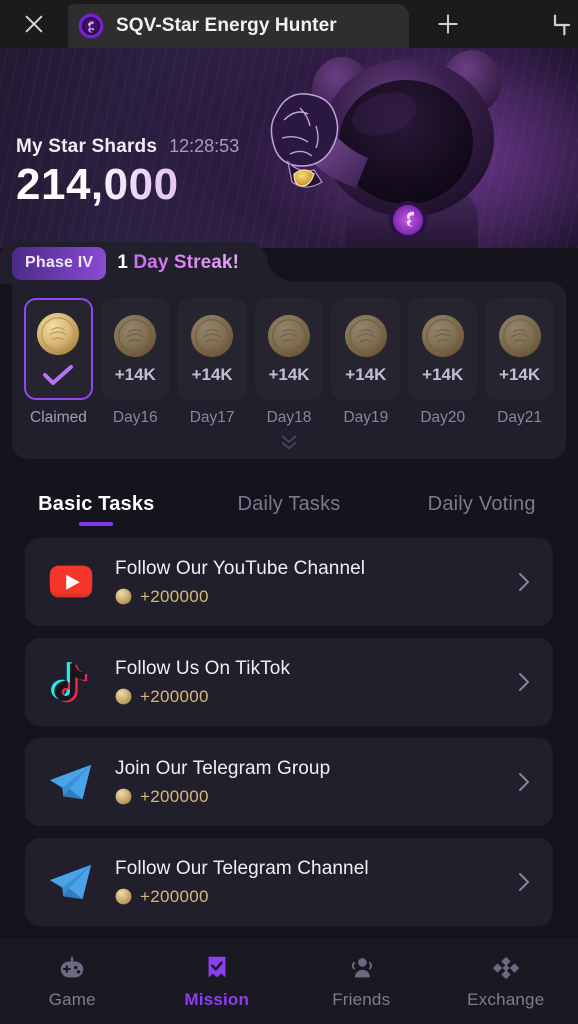 The height and width of the screenshot is (1024, 578). Describe the element at coordinates (366, 417) in the screenshot. I see `day-label: Day19` at that location.